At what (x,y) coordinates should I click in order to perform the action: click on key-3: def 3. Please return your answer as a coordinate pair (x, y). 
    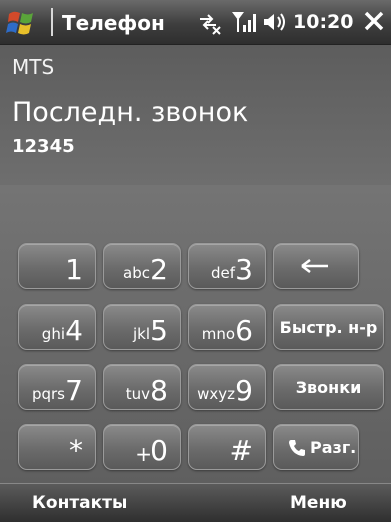
    Looking at the image, I should click on (227, 266).